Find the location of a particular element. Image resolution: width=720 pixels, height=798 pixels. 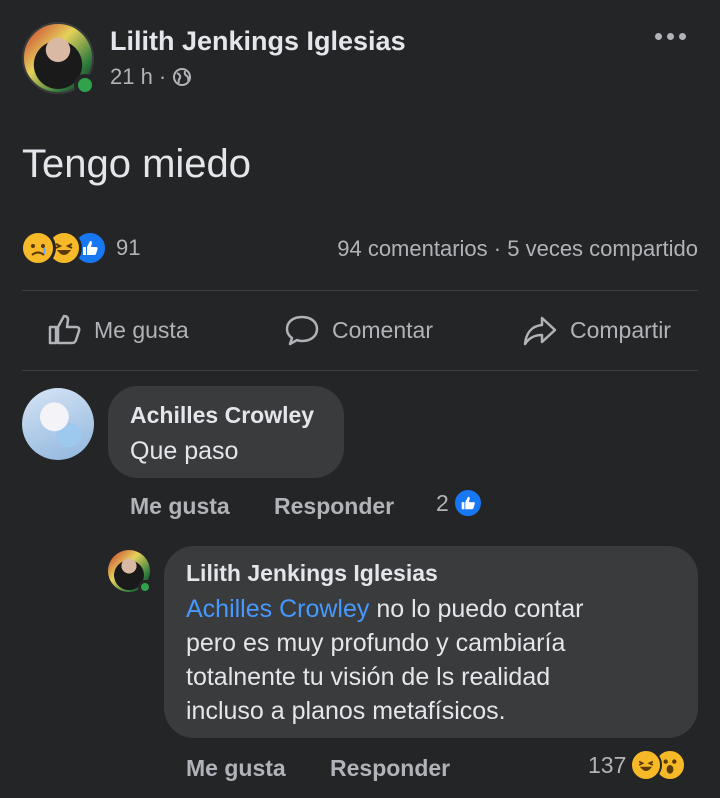

reactions-summary: 91 is located at coordinates (80, 248).